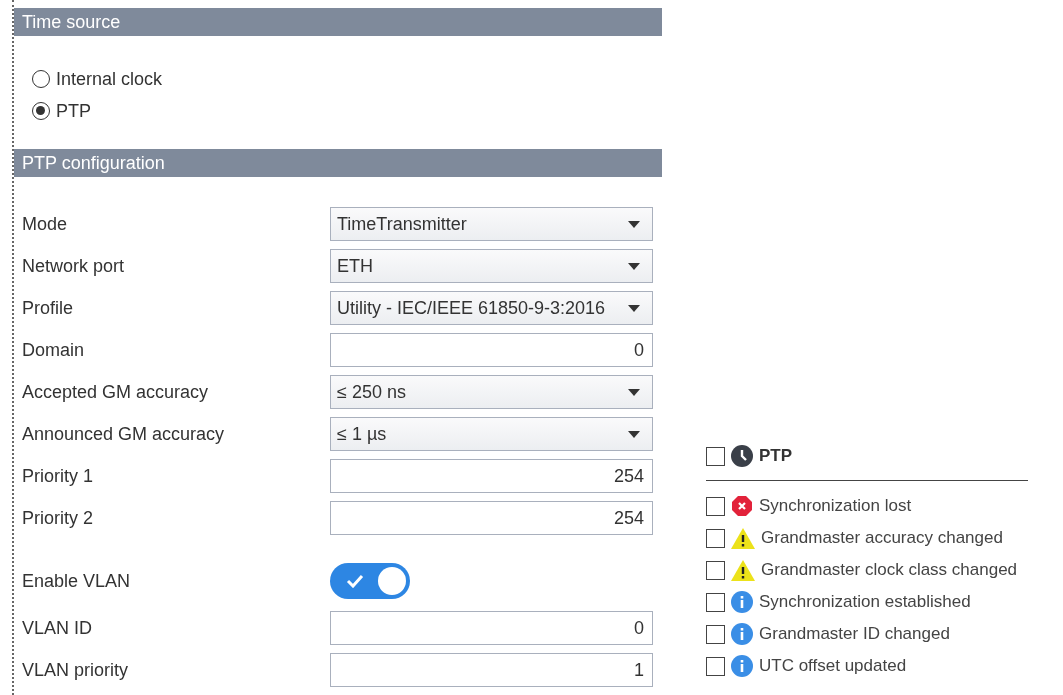 Image resolution: width=1063 pixels, height=695 pixels. Describe the element at coordinates (57, 476) in the screenshot. I see `field-label: Priority 1` at that location.